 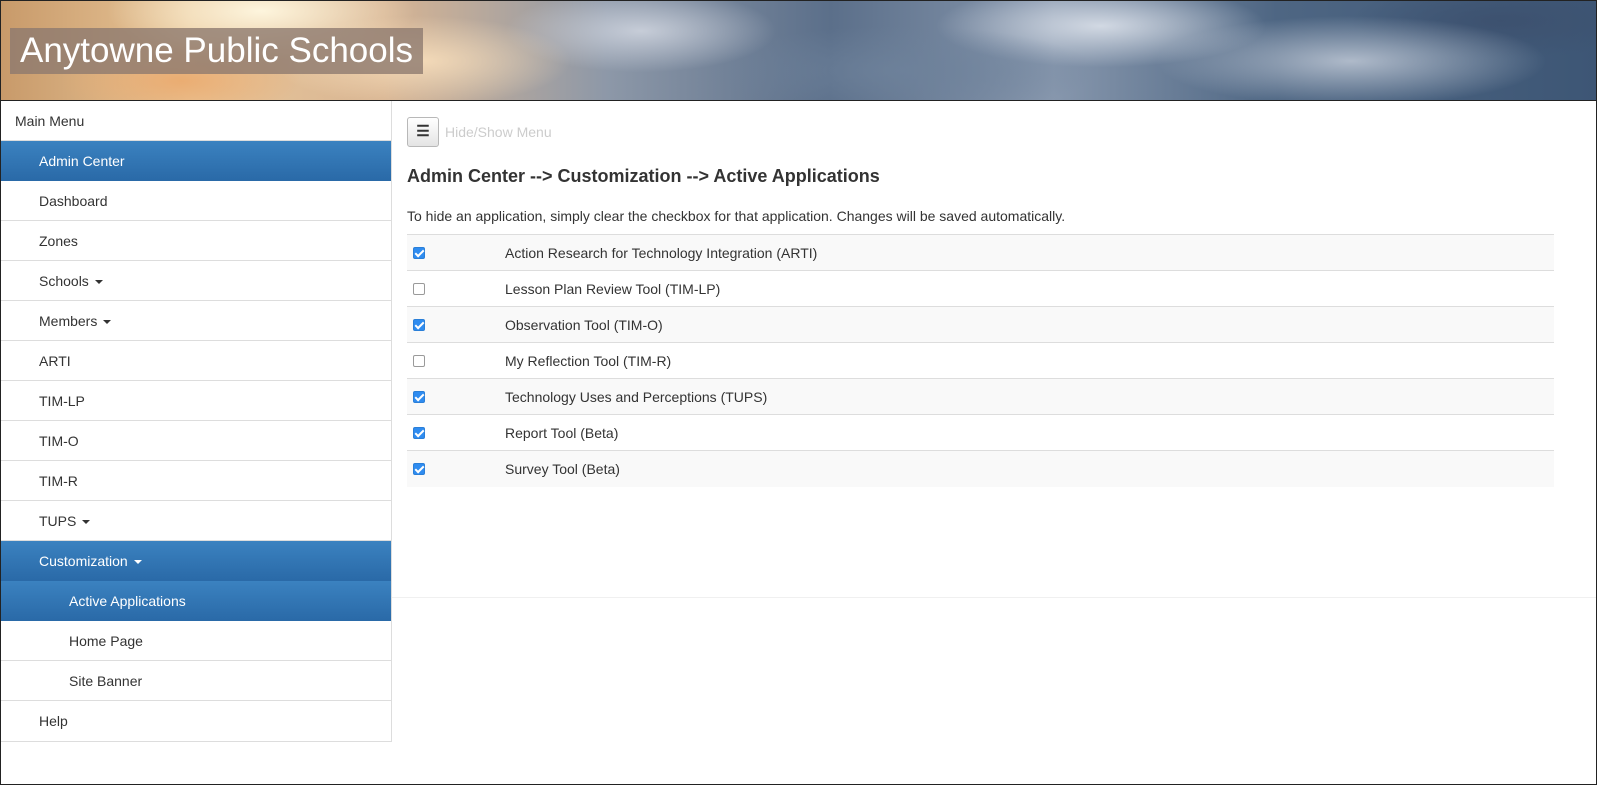 I want to click on site-title: Anytowne Public Schools, so click(x=216, y=51).